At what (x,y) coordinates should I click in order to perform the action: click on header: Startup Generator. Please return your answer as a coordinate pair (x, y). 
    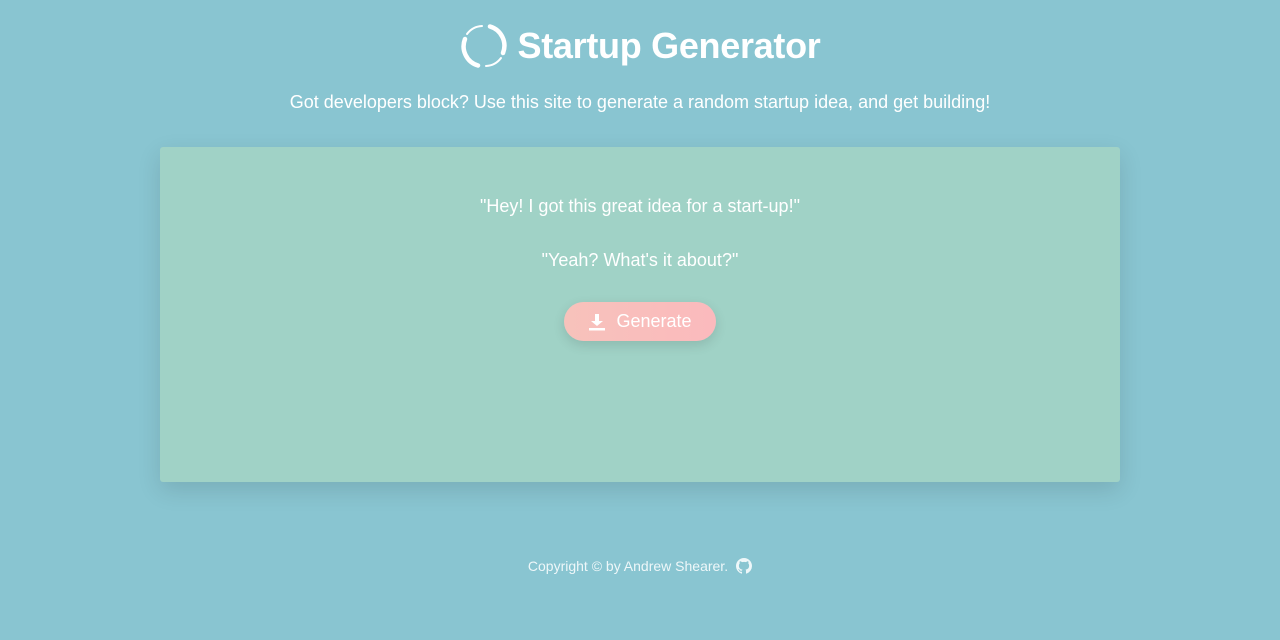
    Looking at the image, I should click on (640, 46).